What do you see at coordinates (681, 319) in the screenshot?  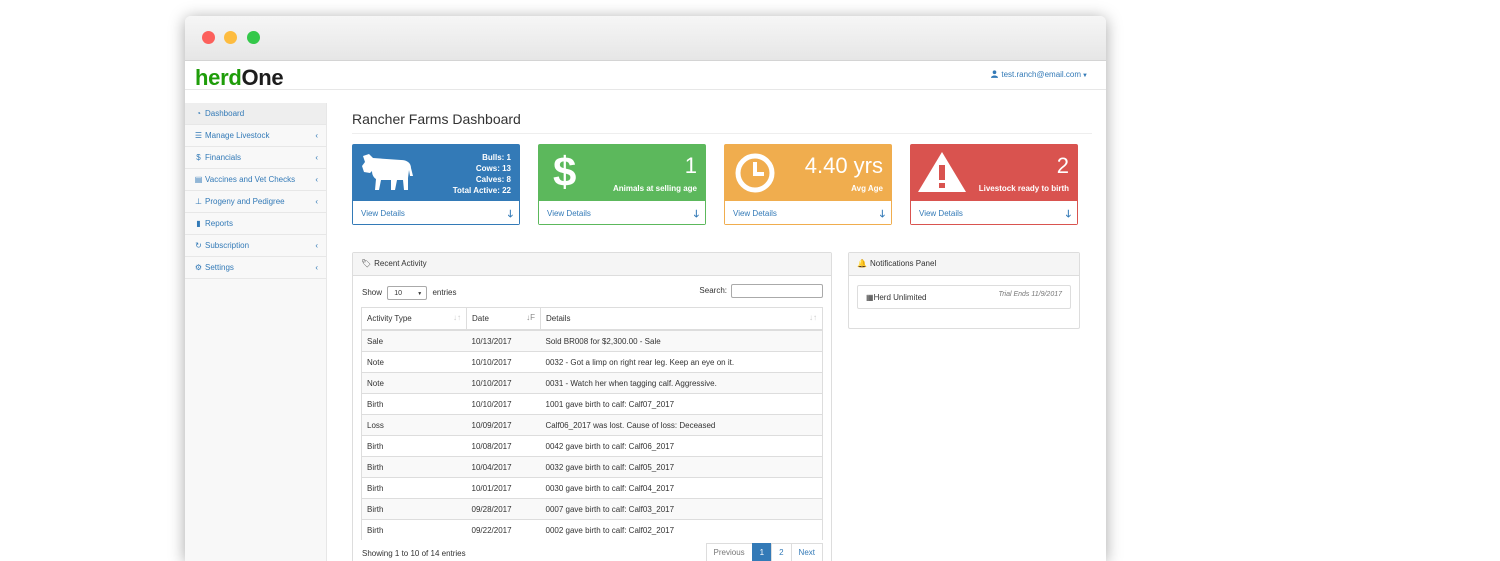 I see `column-header-details: Details ↓↑` at bounding box center [681, 319].